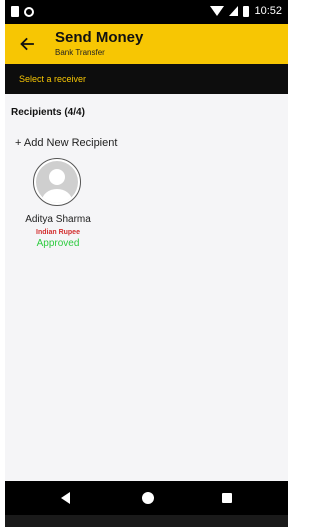 Image resolution: width=320 pixels, height=527 pixels. What do you see at coordinates (146, 44) in the screenshot?
I see `app-bar: Send Money Bank Transfer` at bounding box center [146, 44].